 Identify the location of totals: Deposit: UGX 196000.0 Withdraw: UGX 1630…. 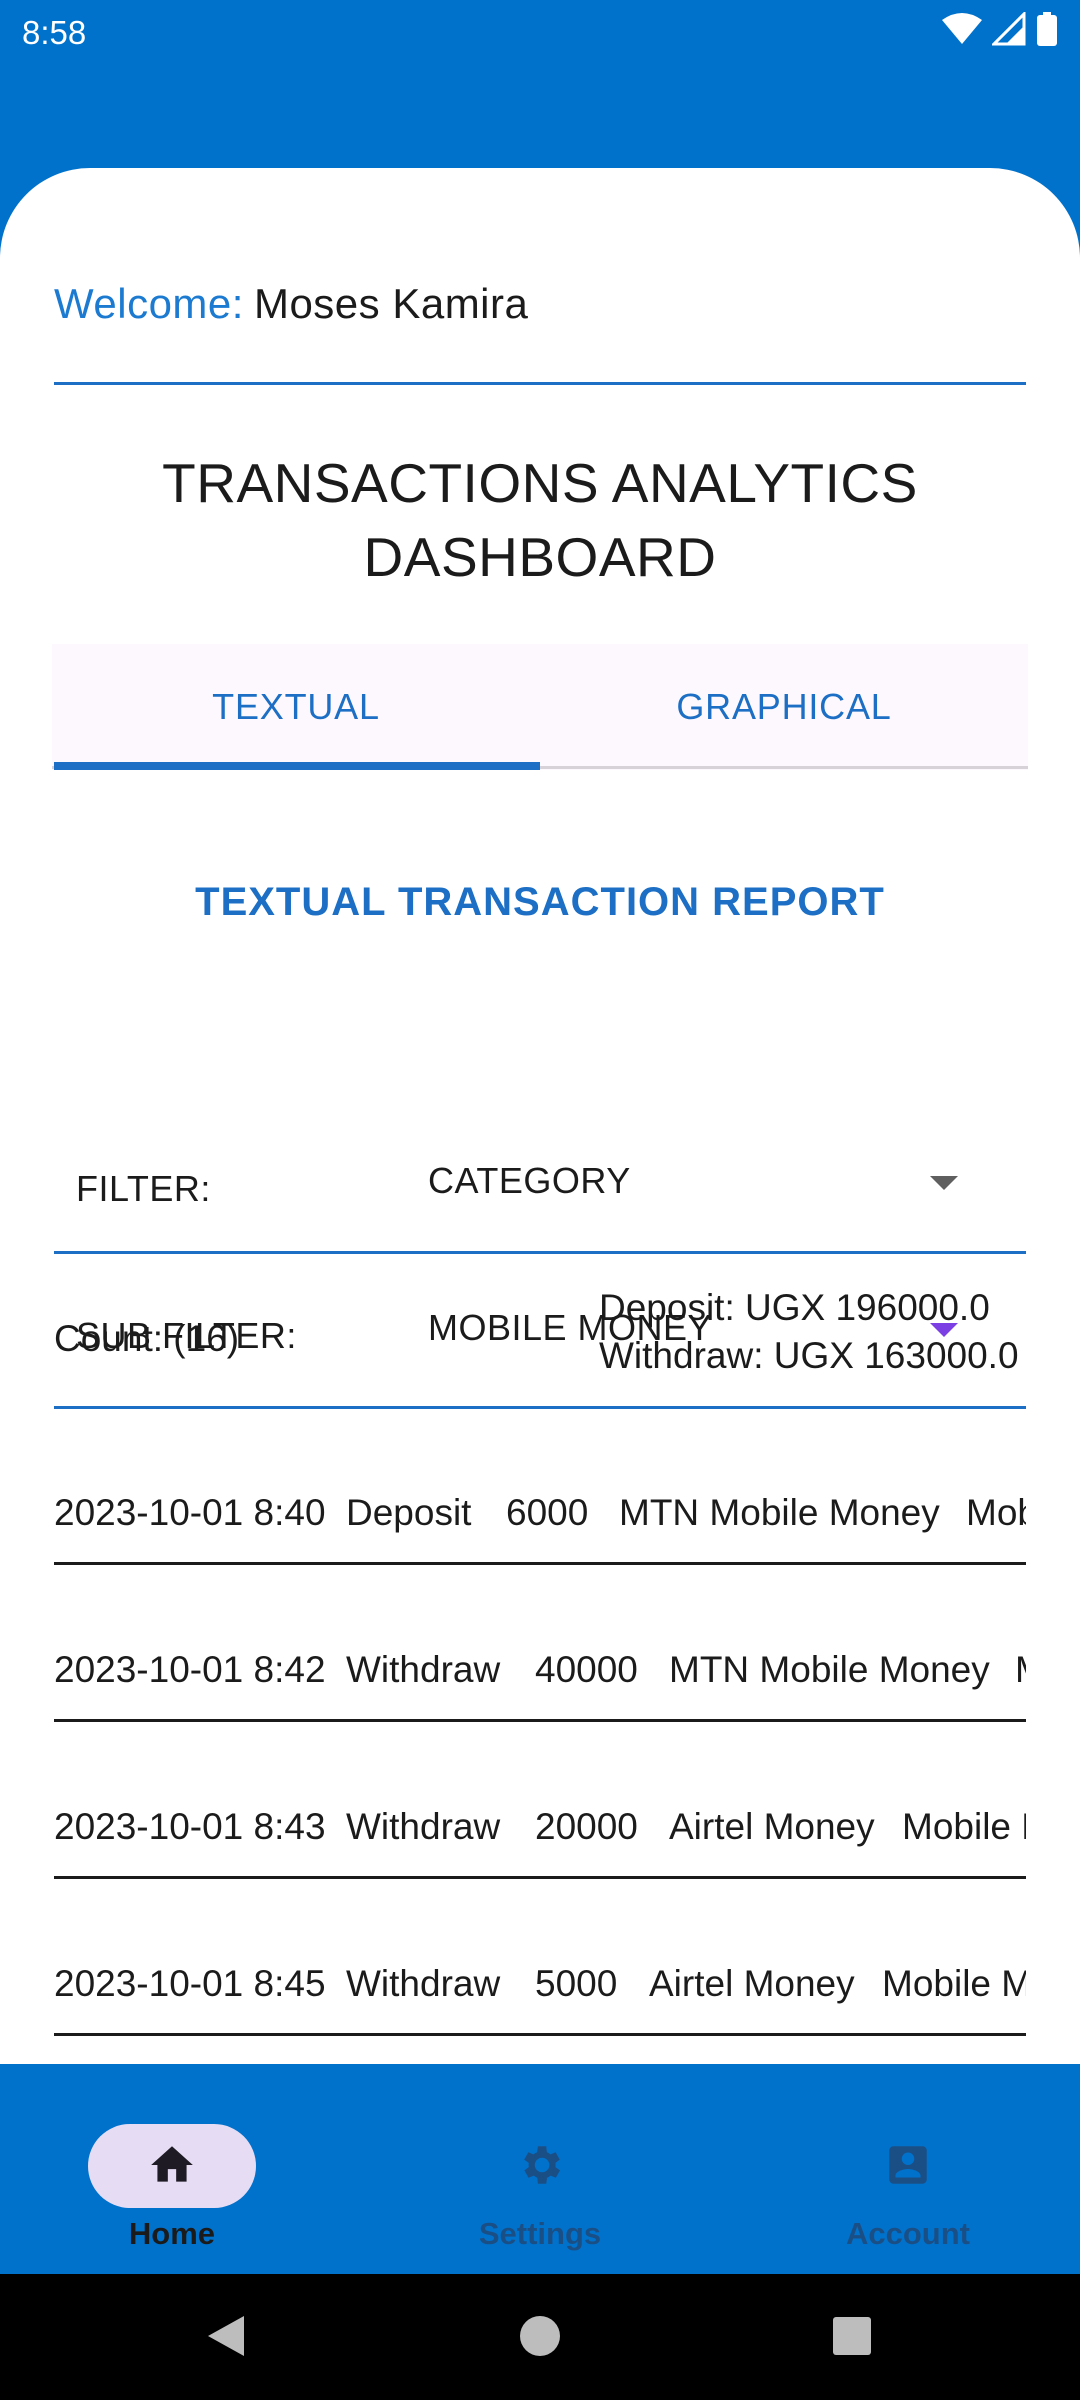
(812, 1332).